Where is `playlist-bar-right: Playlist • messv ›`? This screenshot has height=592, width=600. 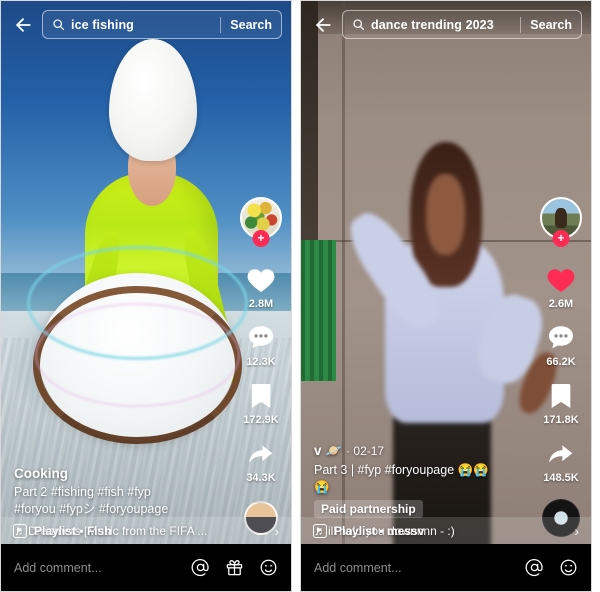
playlist-bar-right: Playlist • messv › is located at coordinates (446, 530).